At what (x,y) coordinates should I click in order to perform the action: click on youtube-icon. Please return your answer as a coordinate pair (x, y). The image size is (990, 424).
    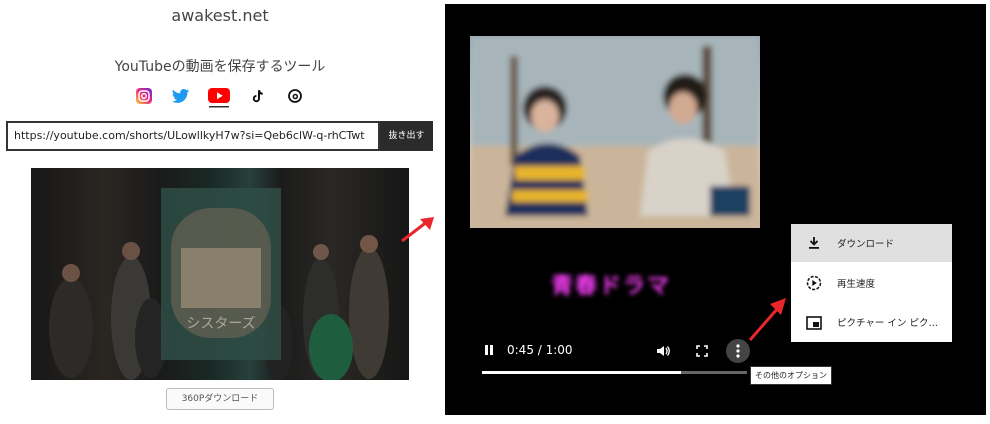
    Looking at the image, I should click on (219, 97).